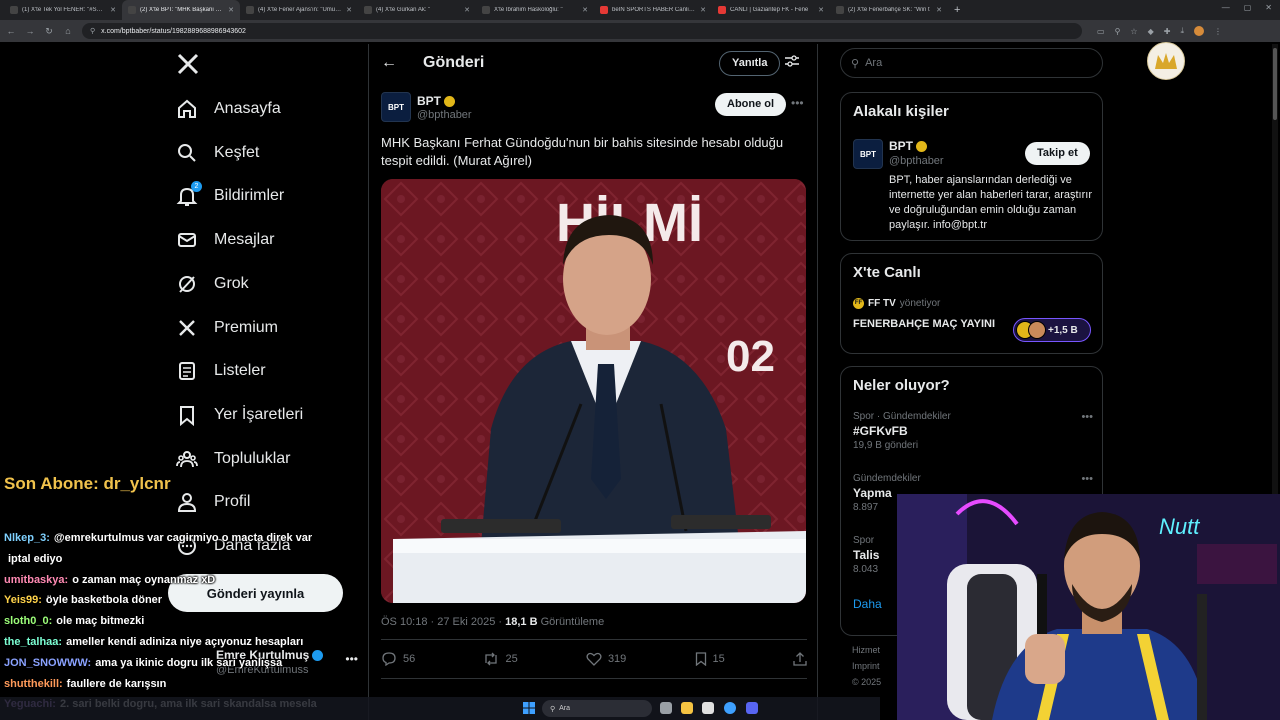  I want to click on subscribe-button: Abone ol, so click(751, 104).